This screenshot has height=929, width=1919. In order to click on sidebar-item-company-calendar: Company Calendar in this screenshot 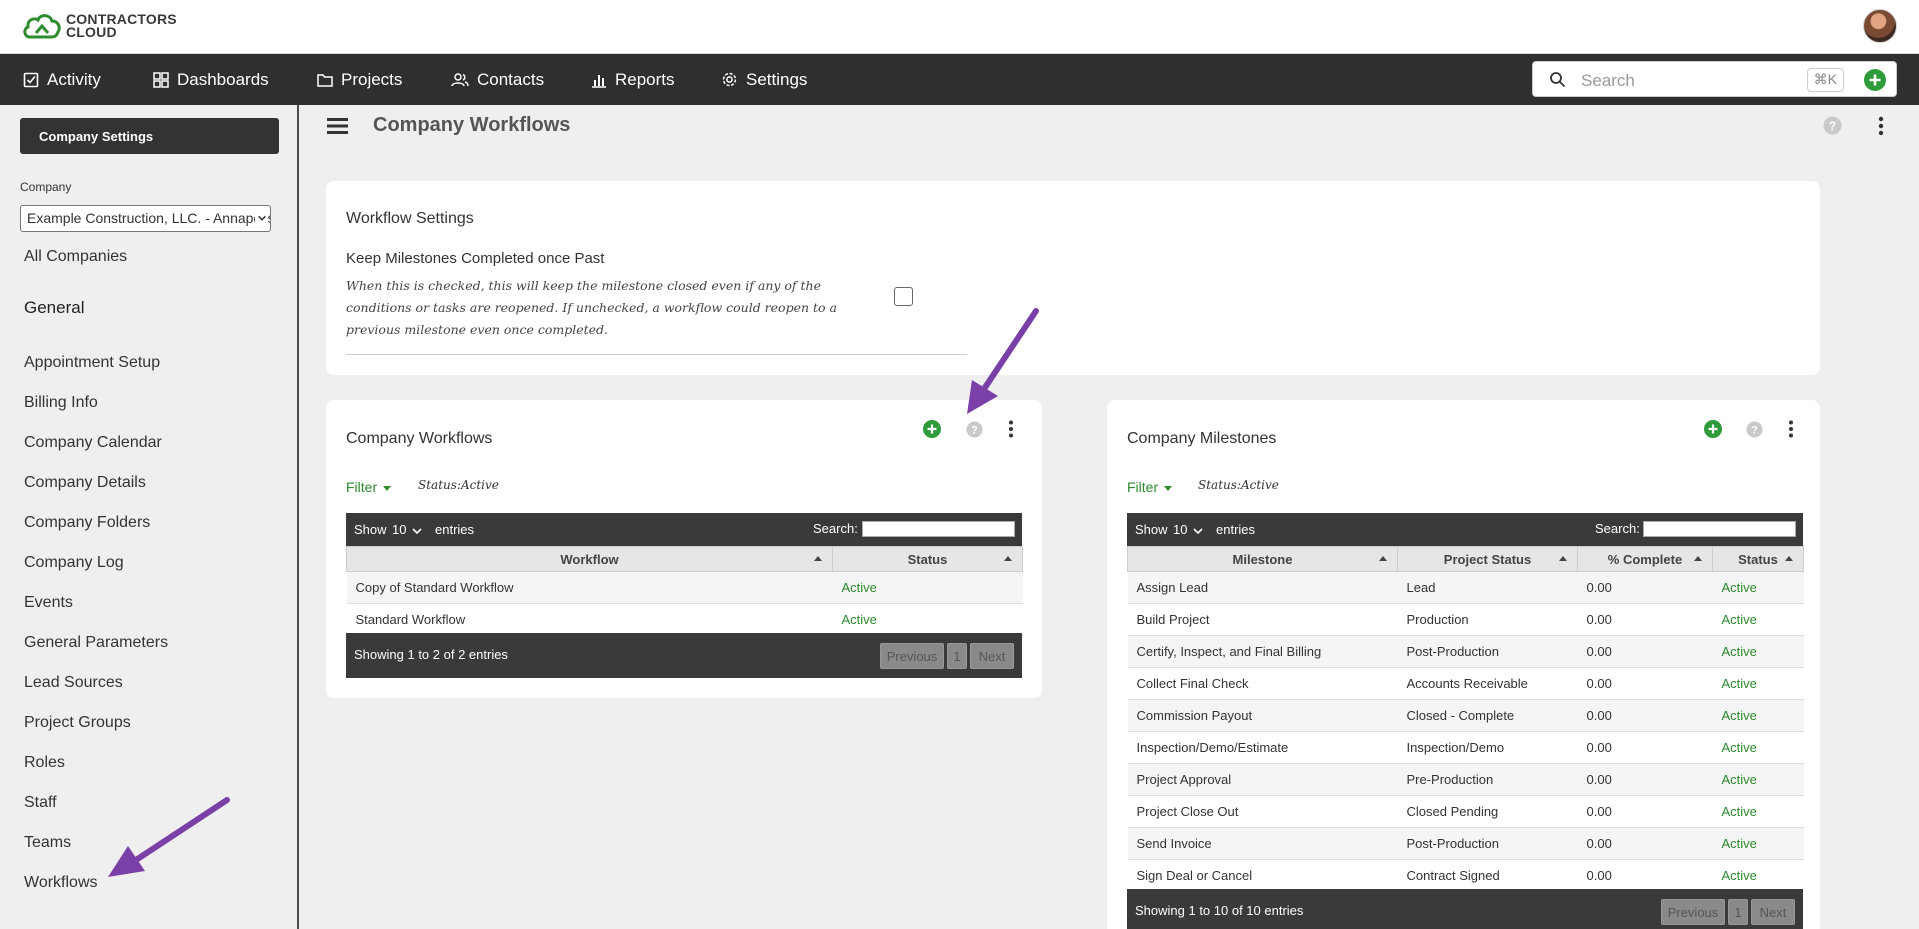, I will do `click(93, 443)`.